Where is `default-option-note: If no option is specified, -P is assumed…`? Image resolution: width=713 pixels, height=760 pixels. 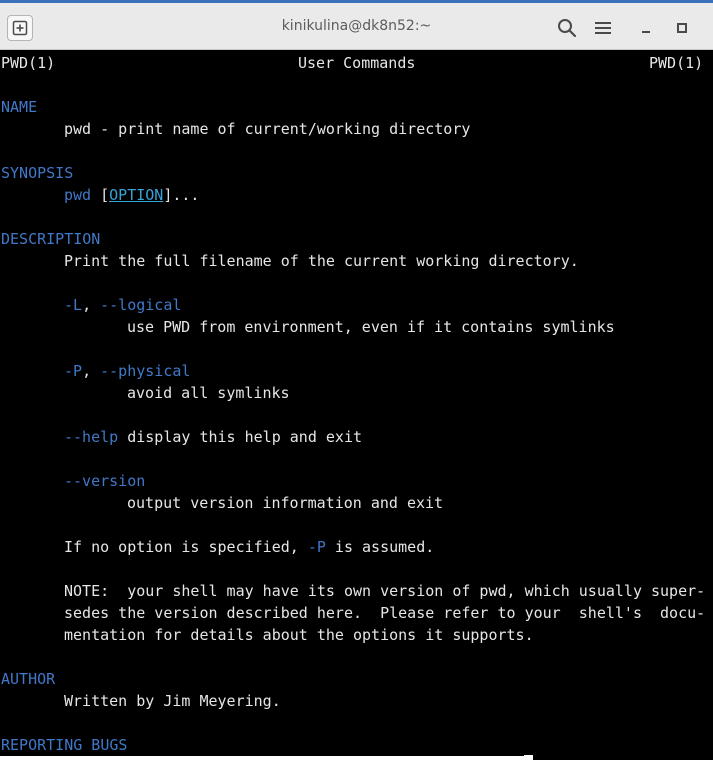 default-option-note: If no option is specified, -P is assumed… is located at coordinates (249, 547).